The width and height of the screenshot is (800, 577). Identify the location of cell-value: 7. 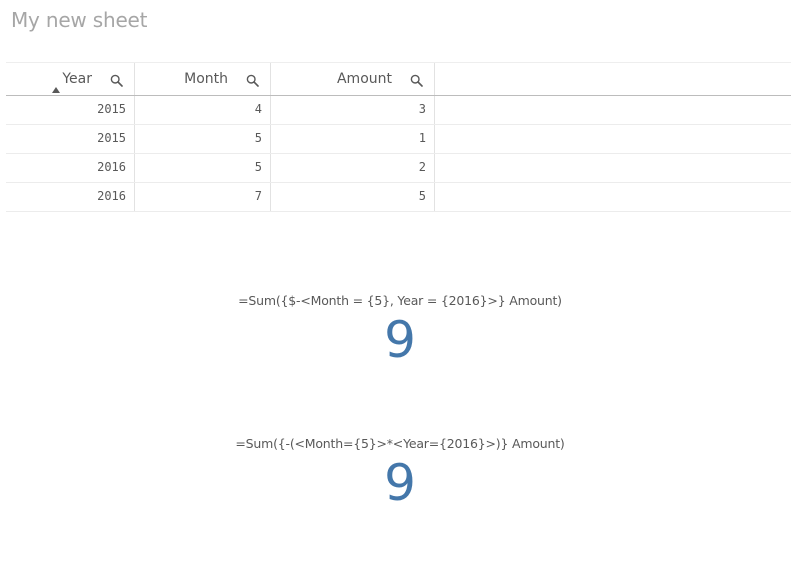
(258, 196).